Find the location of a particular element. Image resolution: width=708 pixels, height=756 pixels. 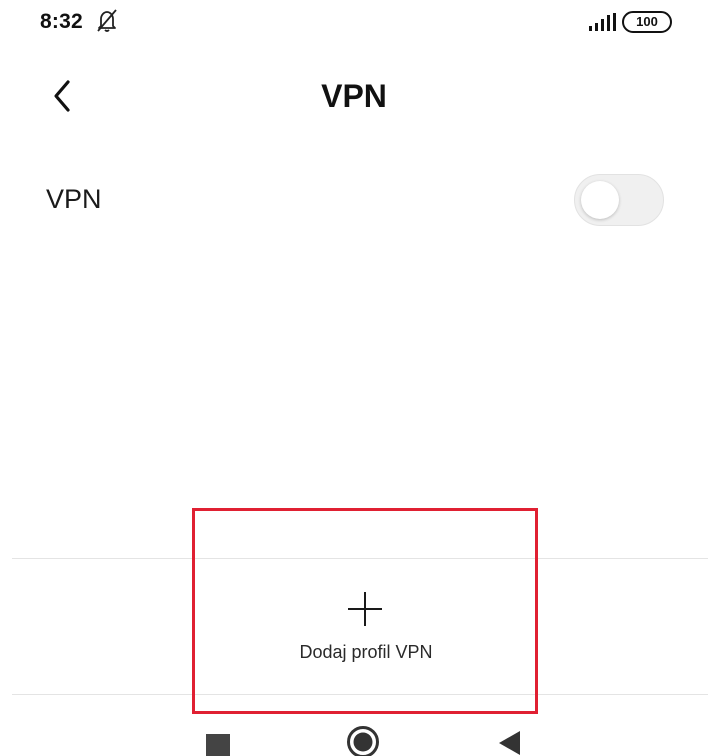

bell-off-icon is located at coordinates (107, 20).